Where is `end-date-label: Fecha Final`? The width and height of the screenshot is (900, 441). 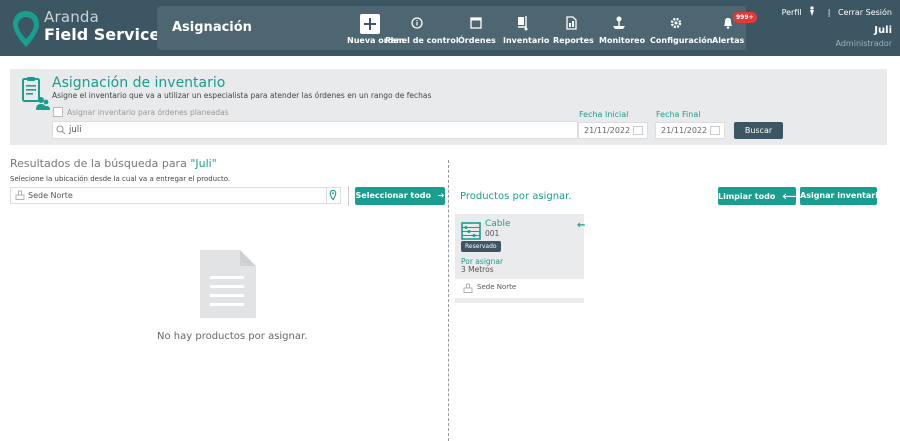 end-date-label: Fecha Final is located at coordinates (678, 114).